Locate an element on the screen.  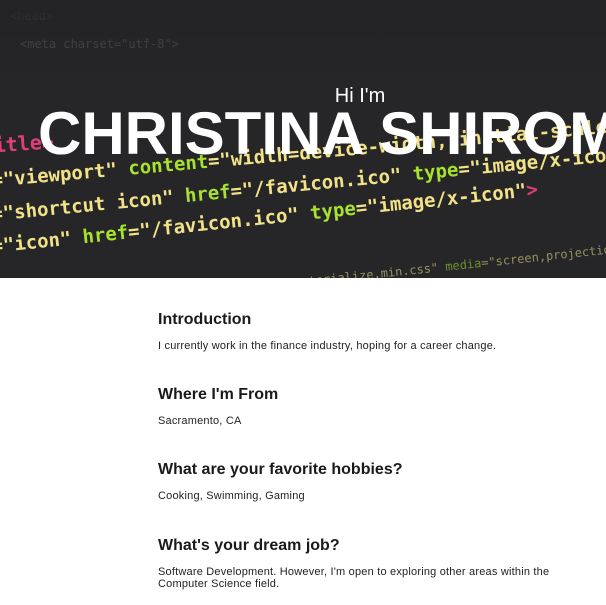
hero-name-title: CHRISTINA SHIROMA is located at coordinates (322, 133).